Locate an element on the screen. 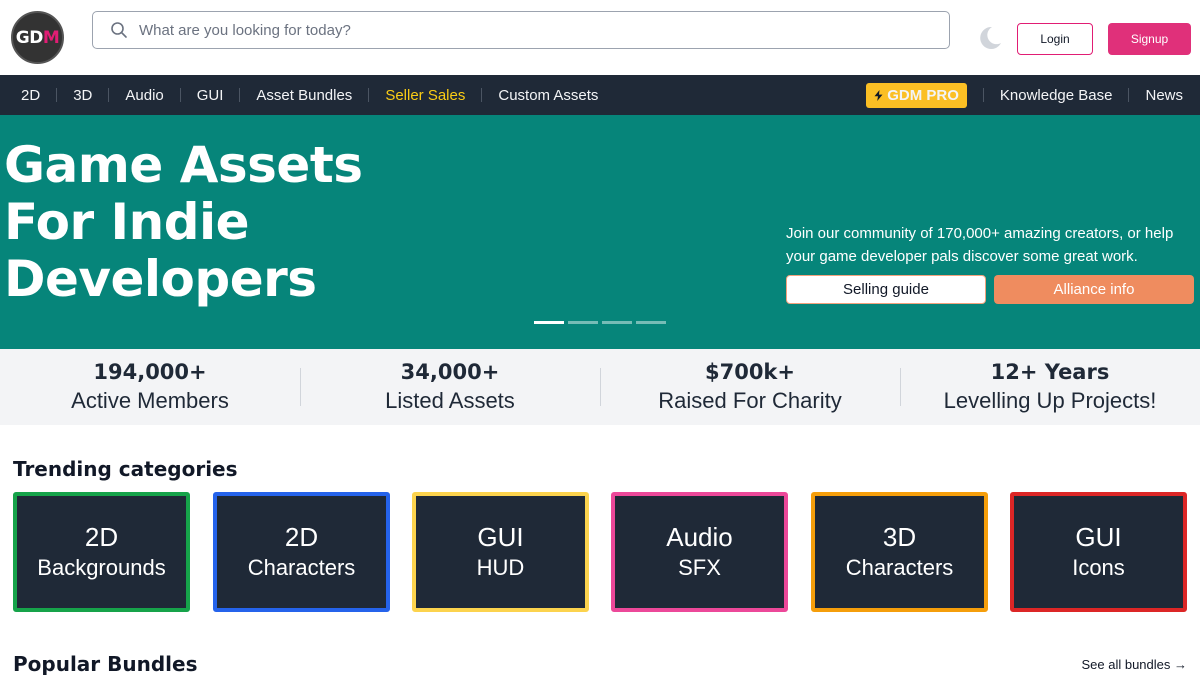 The height and width of the screenshot is (675, 1200). nav-item-asset-bundles: Asset Bundles is located at coordinates (304, 95).